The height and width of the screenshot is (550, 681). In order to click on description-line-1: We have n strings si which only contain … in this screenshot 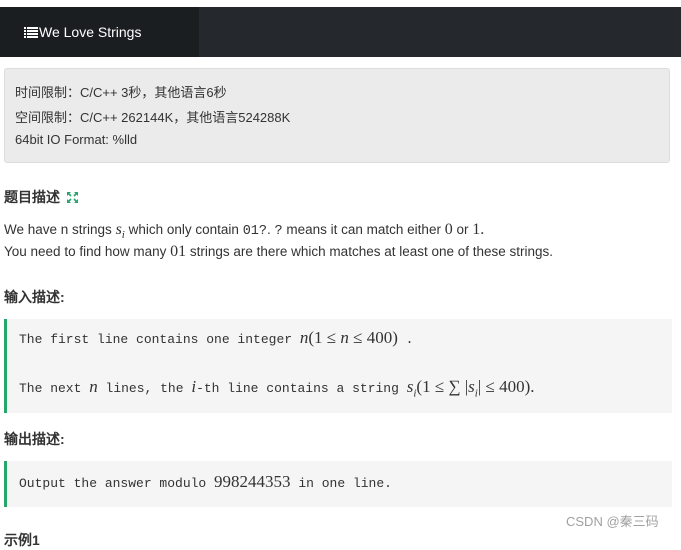, I will do `click(244, 231)`.